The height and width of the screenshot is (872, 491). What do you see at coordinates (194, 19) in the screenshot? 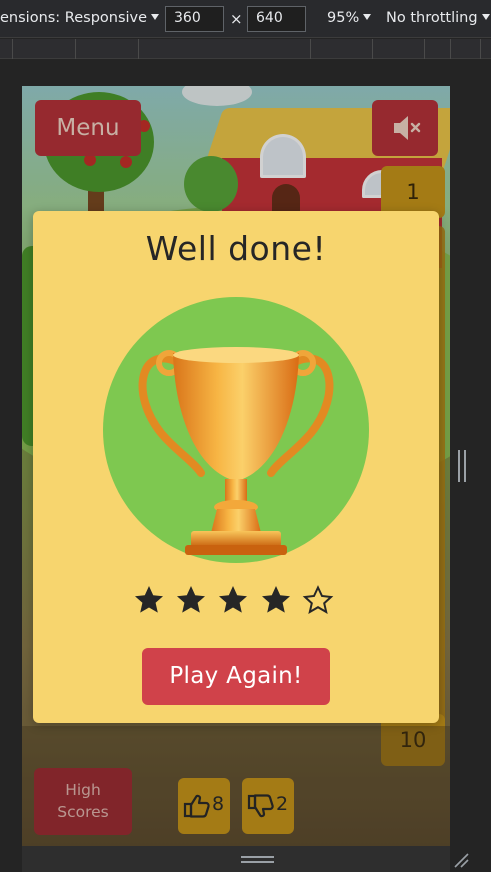
I see `width-input: 360` at bounding box center [194, 19].